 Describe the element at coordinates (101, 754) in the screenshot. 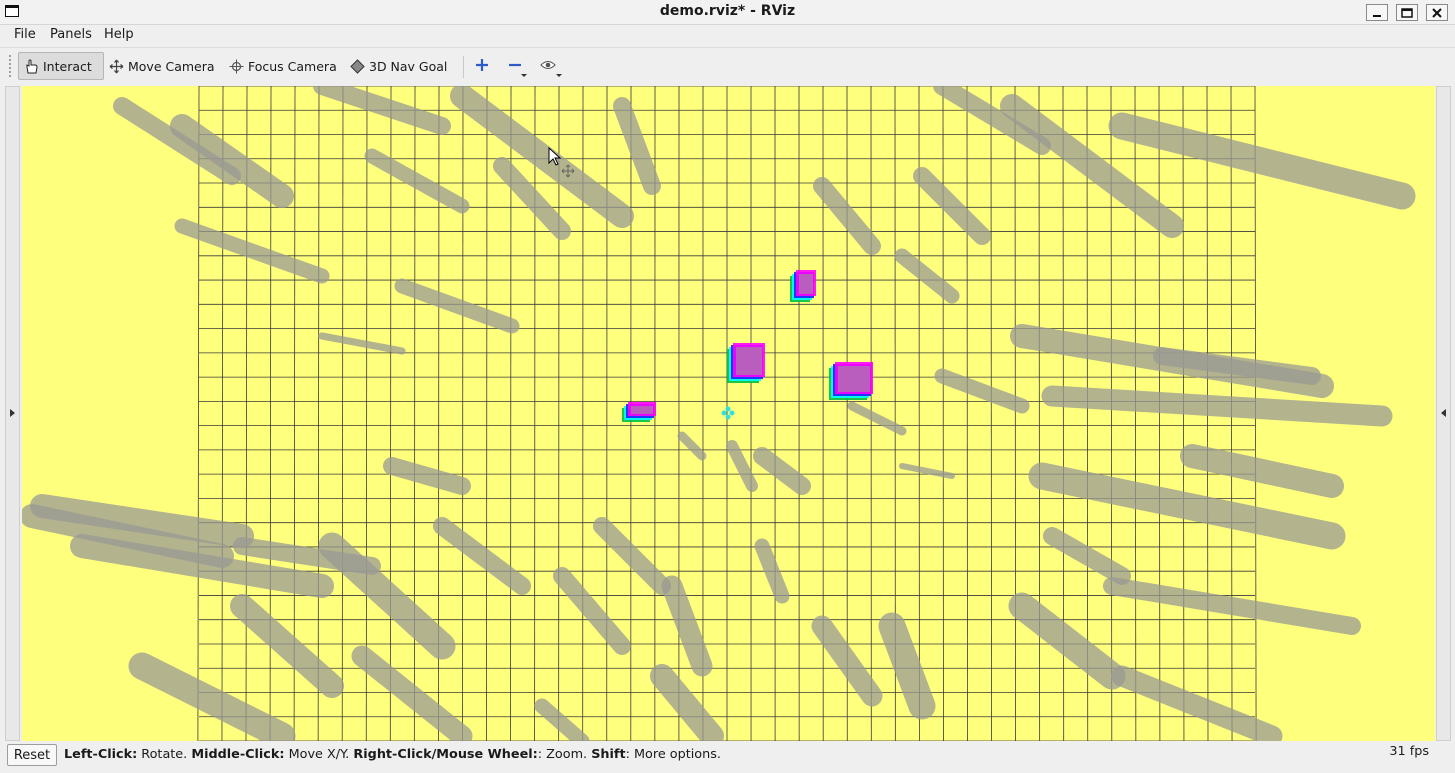

I see `hint-left-click-key: Left-Click:` at that location.